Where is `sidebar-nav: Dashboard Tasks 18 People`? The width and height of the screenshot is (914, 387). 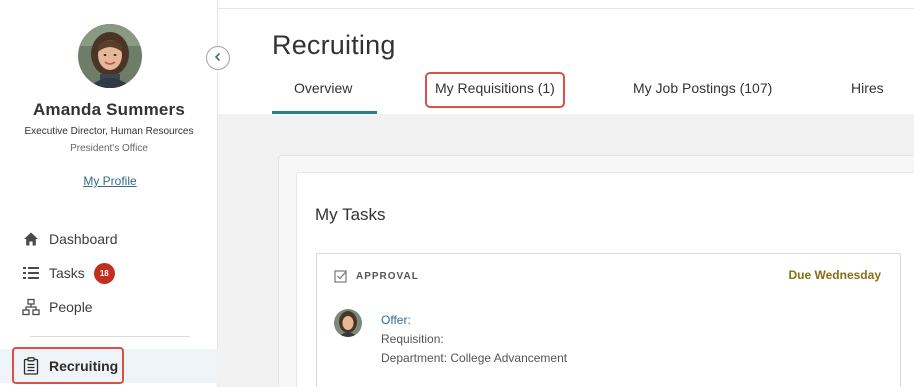
sidebar-nav: Dashboard Tasks 18 People is located at coordinates (109, 273).